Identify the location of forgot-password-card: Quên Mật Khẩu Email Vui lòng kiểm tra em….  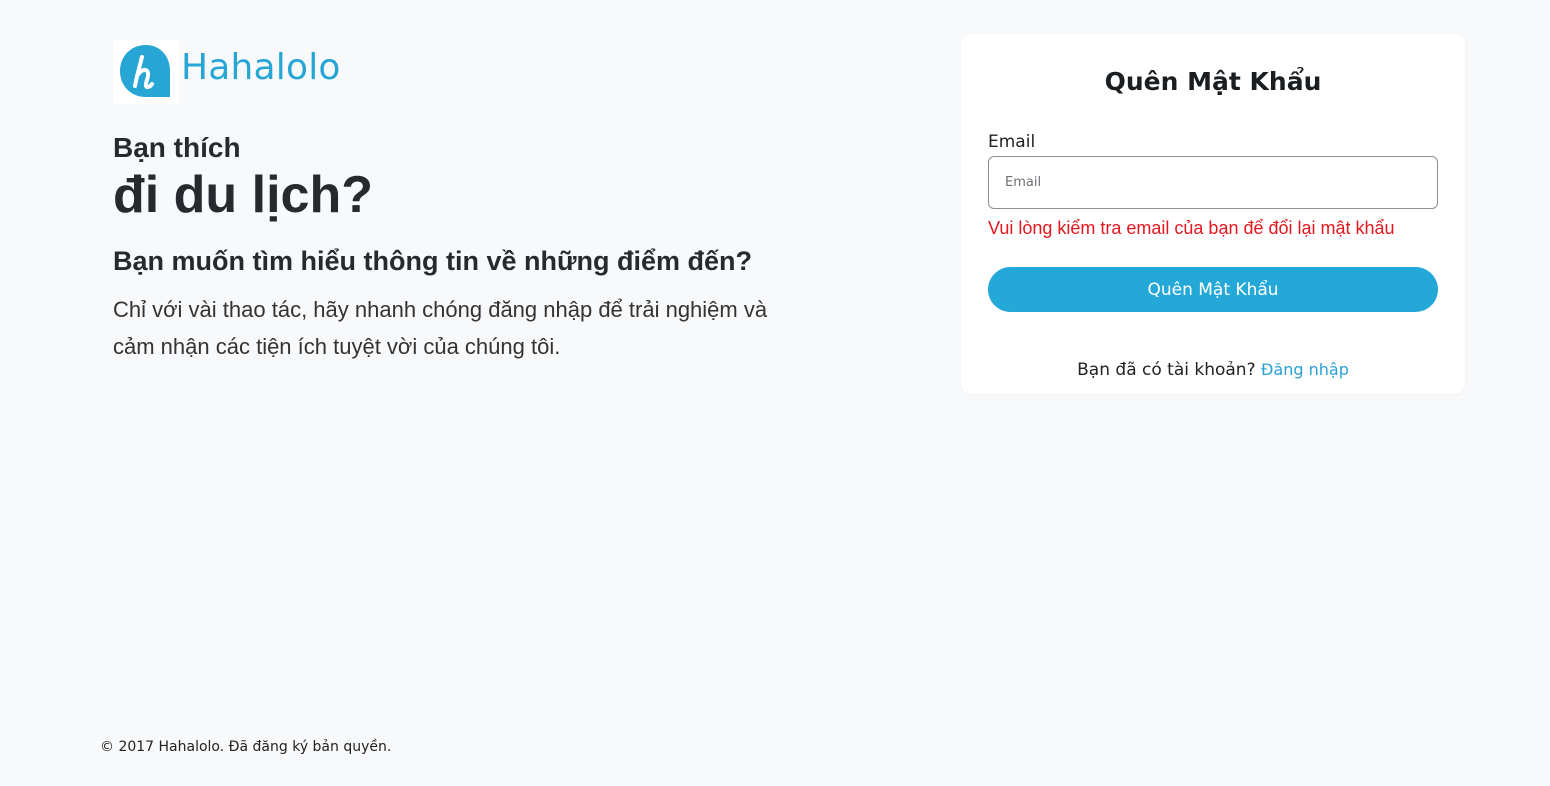
(1213, 214).